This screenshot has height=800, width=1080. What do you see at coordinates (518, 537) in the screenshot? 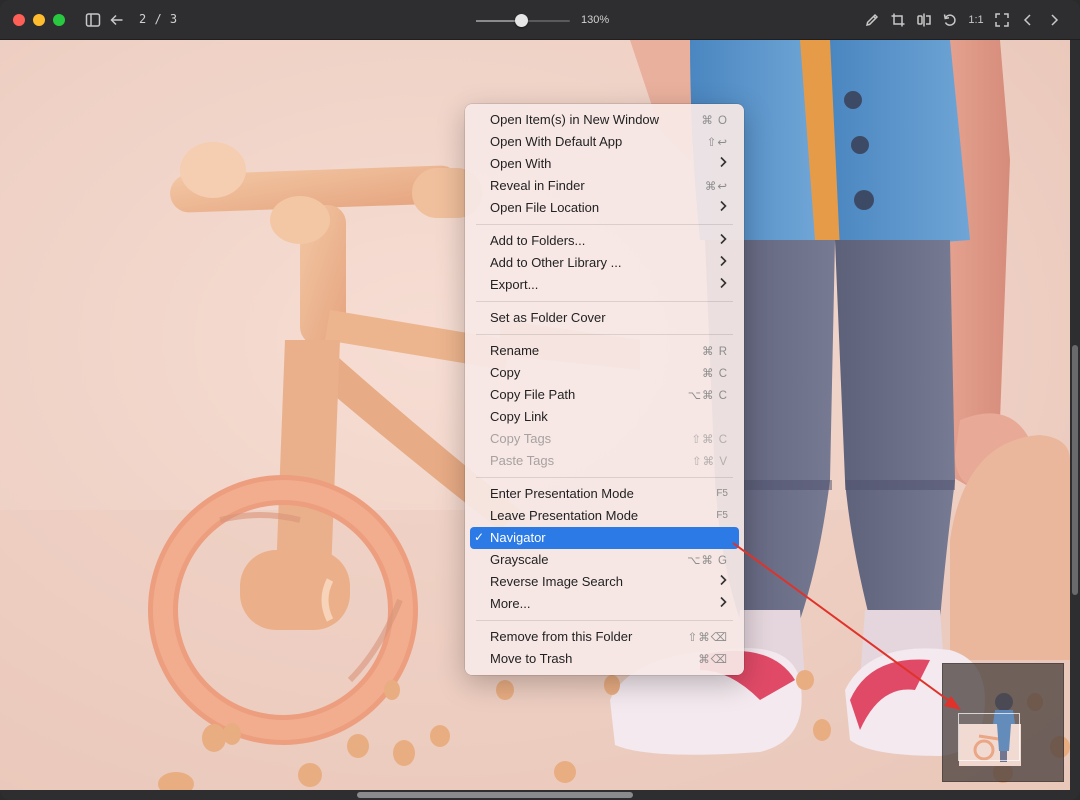
I see `menu-item-label: Navigator` at bounding box center [518, 537].